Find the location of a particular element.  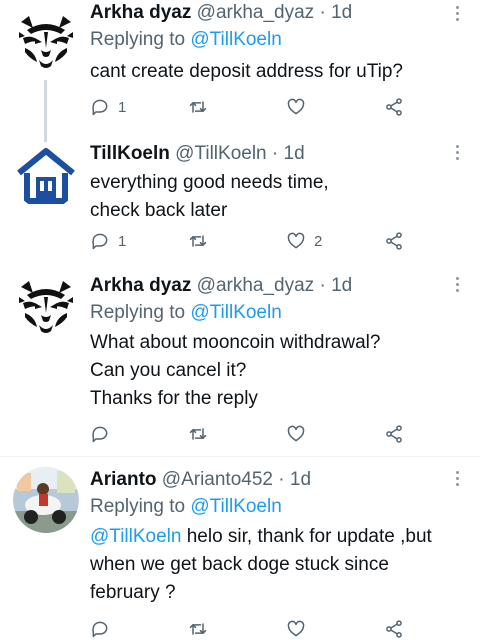

like-count: 2 is located at coordinates (318, 241).